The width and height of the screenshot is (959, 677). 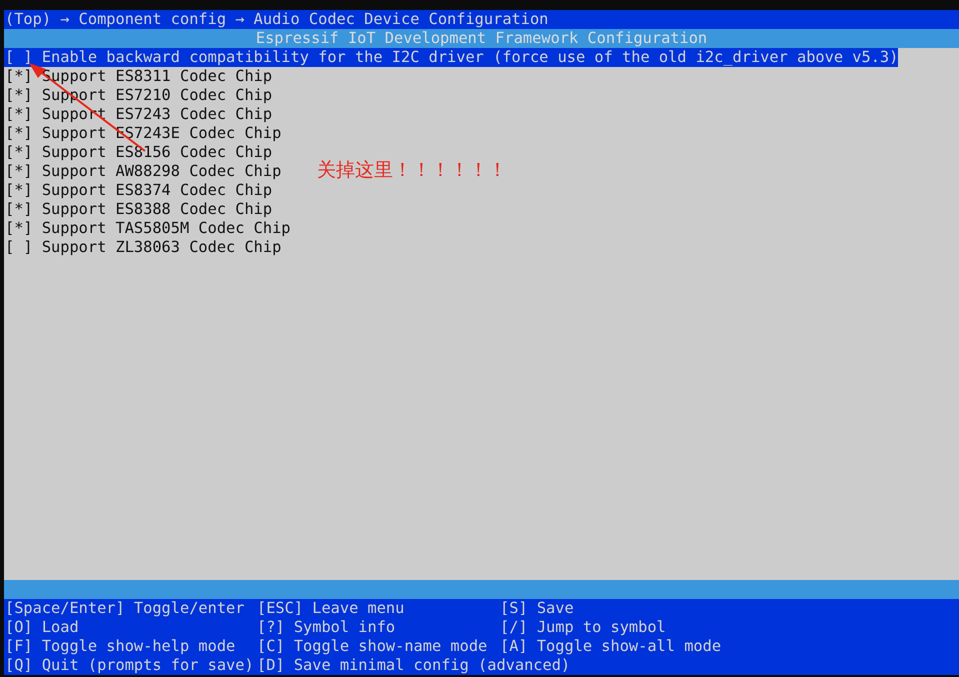 I want to click on key-hint: [Space/Enter] Toggle/enter, so click(x=125, y=608).